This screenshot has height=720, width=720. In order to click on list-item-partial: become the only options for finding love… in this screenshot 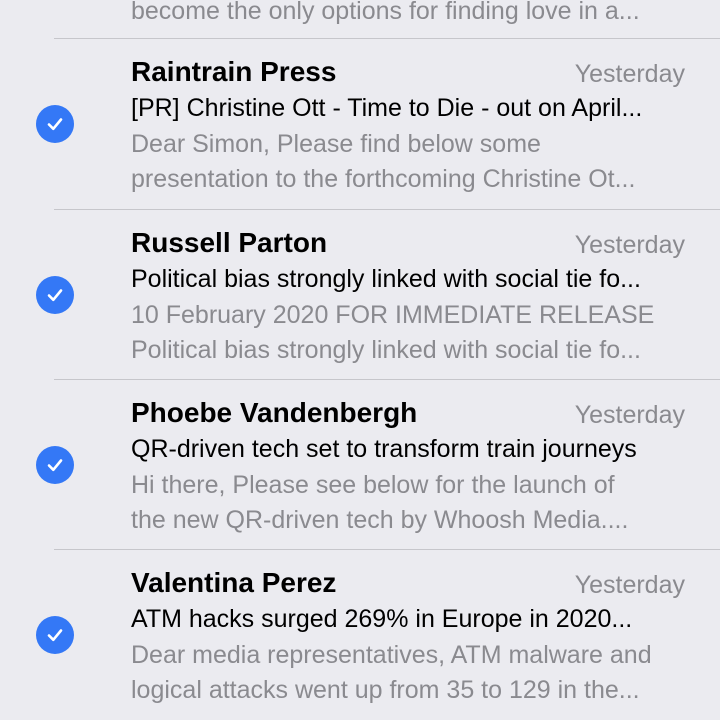, I will do `click(360, 19)`.